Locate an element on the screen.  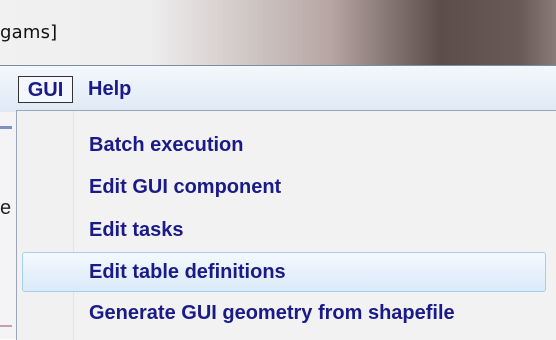
background-text: e is located at coordinates (6, 208).